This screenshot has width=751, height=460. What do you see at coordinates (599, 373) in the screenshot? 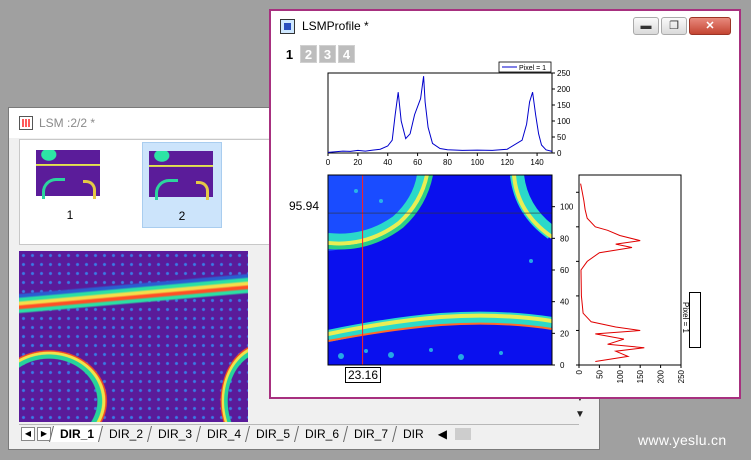
I see `side-x-tick-label: 50` at bounding box center [599, 373].